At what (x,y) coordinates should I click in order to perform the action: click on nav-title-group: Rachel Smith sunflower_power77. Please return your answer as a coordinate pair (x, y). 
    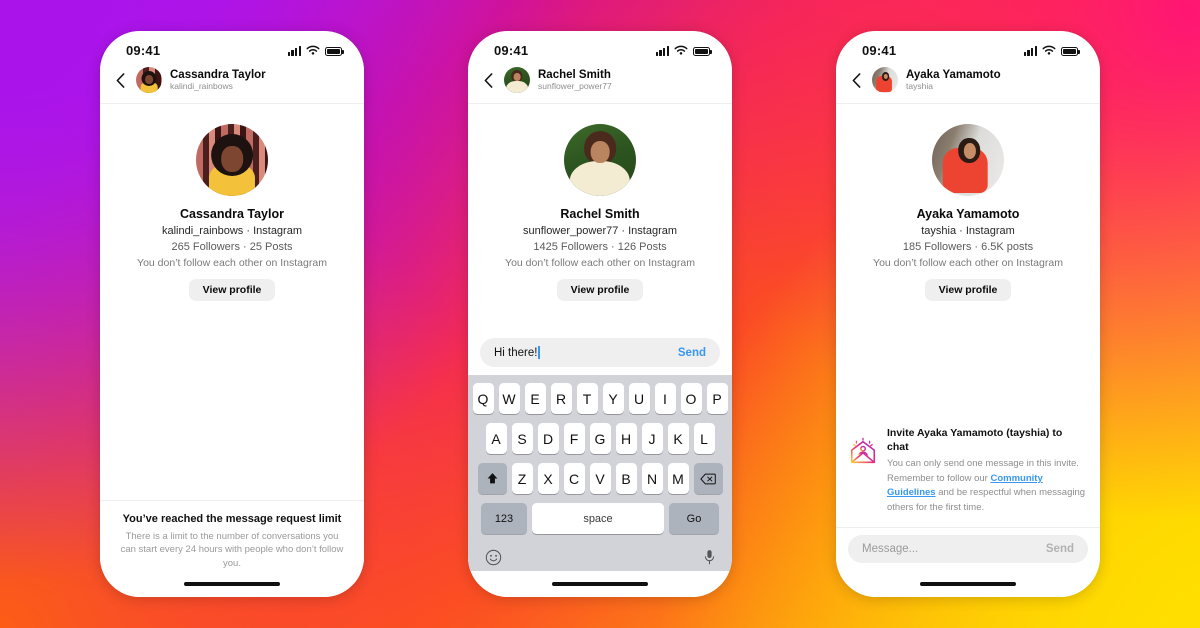
    Looking at the image, I should click on (575, 80).